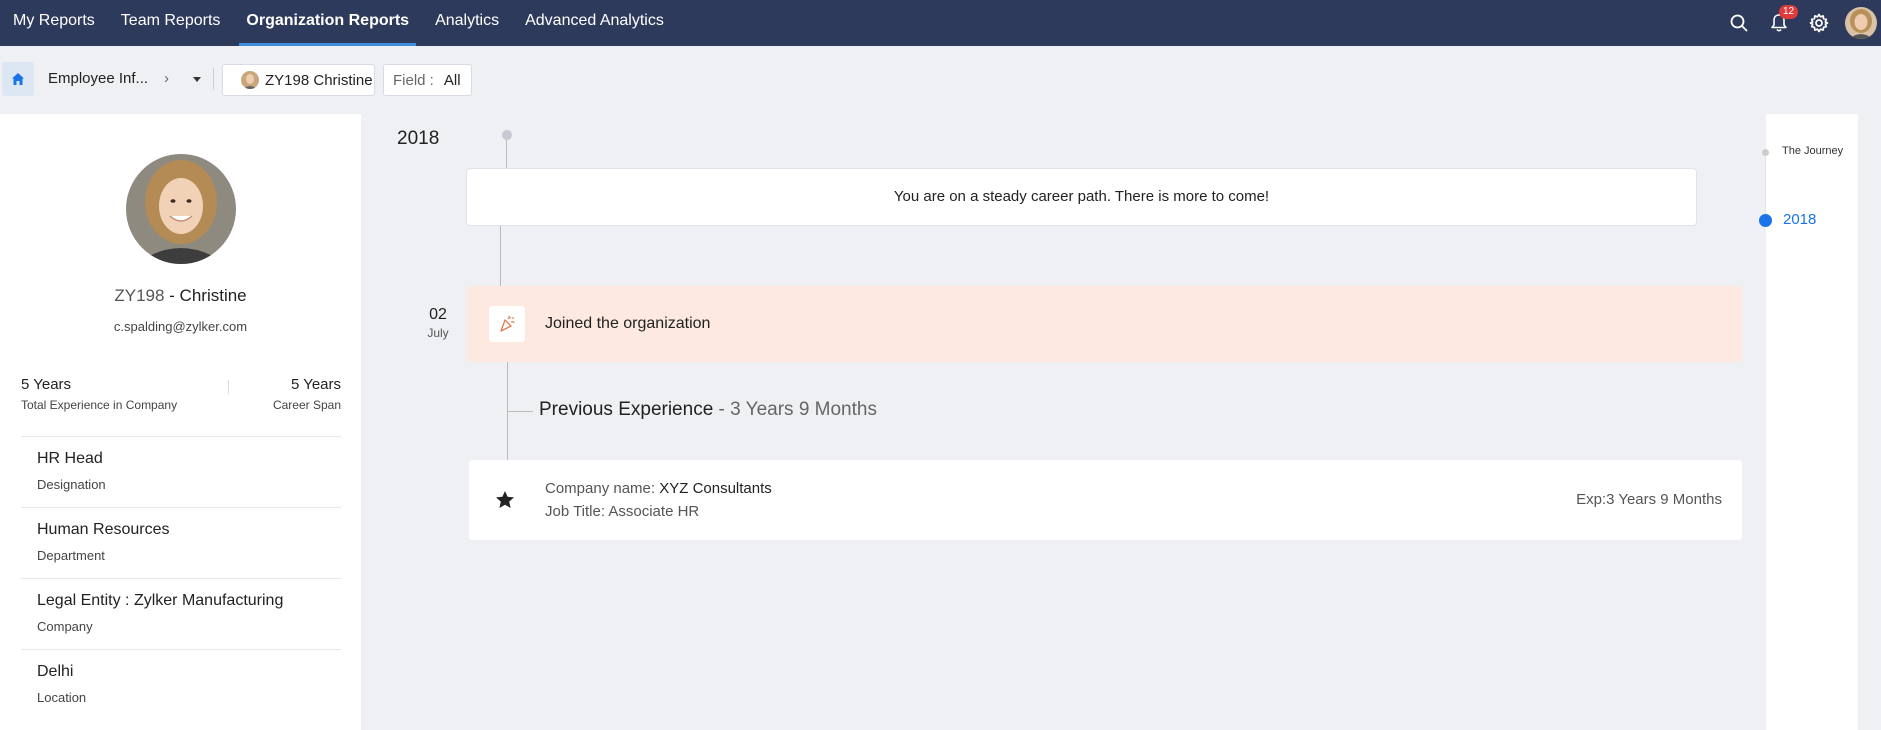 The width and height of the screenshot is (1881, 730). Describe the element at coordinates (1649, 499) in the screenshot. I see `experience-duration: Exp:3 Years 9 Months` at that location.